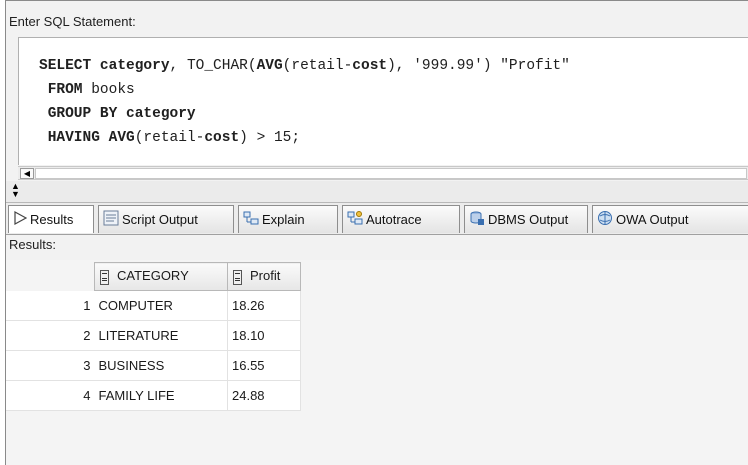 The height and width of the screenshot is (465, 748). I want to click on tab-label: OWA Output, so click(652, 219).